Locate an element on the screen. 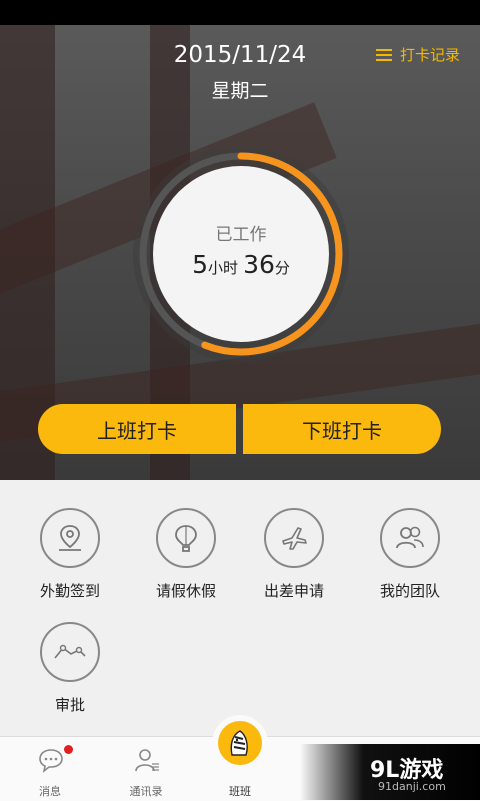  feature-label: 外勤签到 is located at coordinates (69, 591).